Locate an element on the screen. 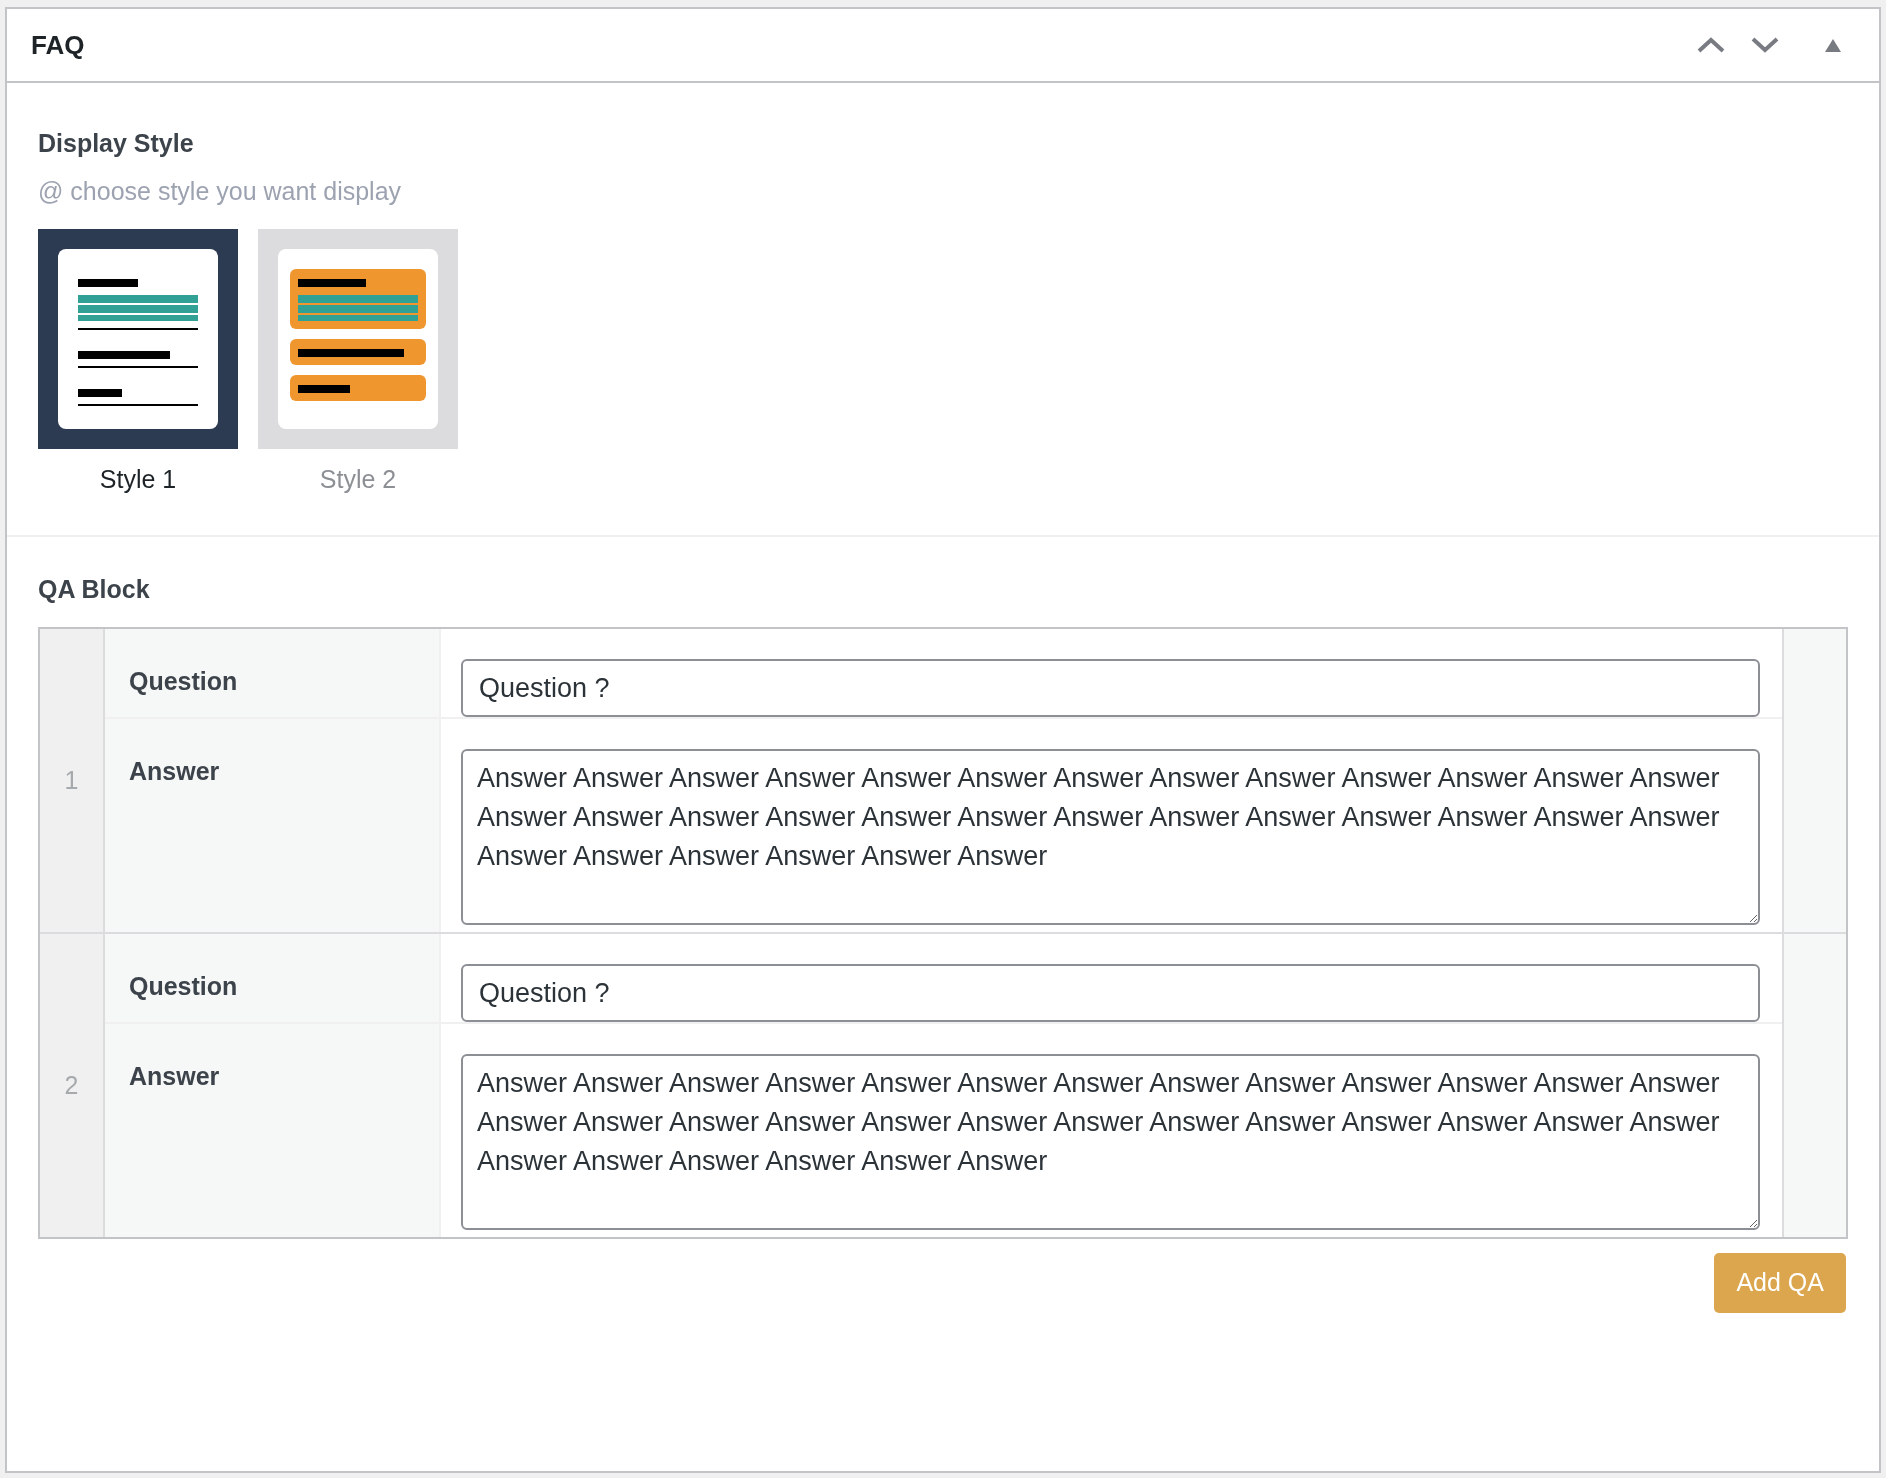  row-number: 1 is located at coordinates (71, 780).